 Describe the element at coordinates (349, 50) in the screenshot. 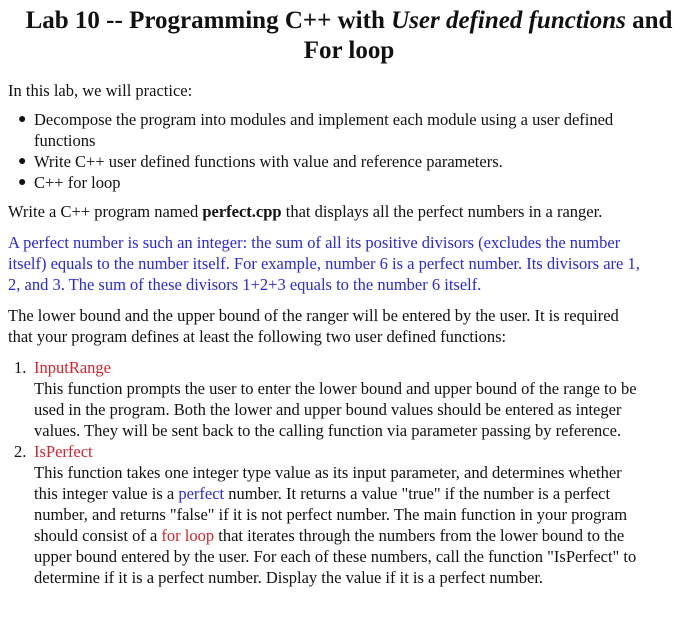

I see `title-line2: For loop` at that location.